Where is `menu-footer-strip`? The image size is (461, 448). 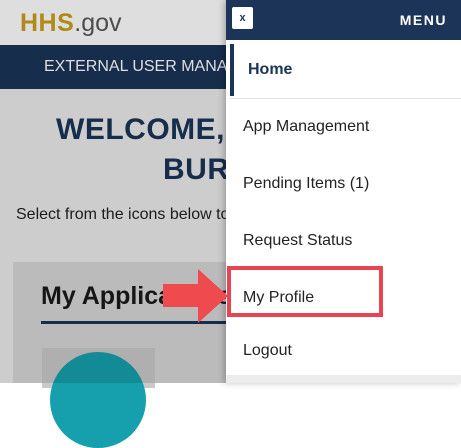 menu-footer-strip is located at coordinates (343, 379).